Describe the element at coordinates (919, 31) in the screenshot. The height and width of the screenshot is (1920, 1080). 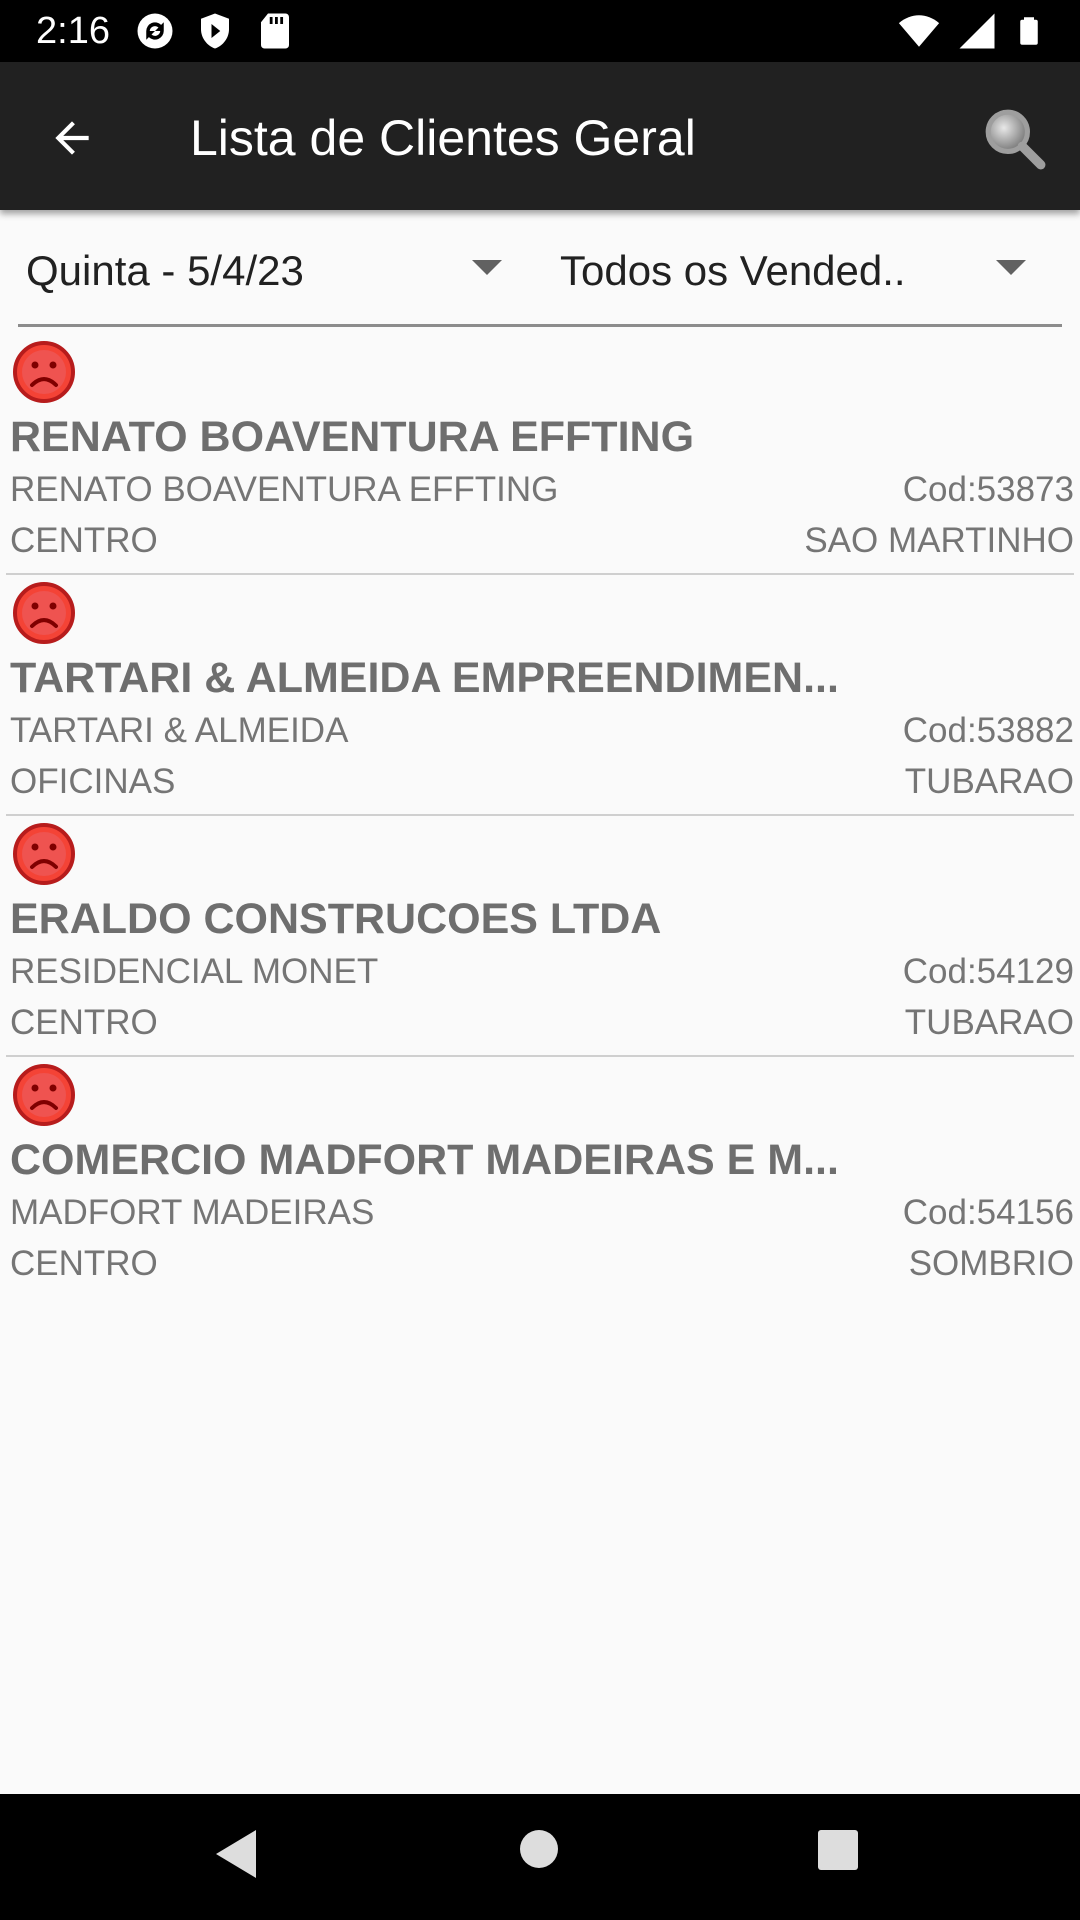
I see `wifi-icon` at that location.